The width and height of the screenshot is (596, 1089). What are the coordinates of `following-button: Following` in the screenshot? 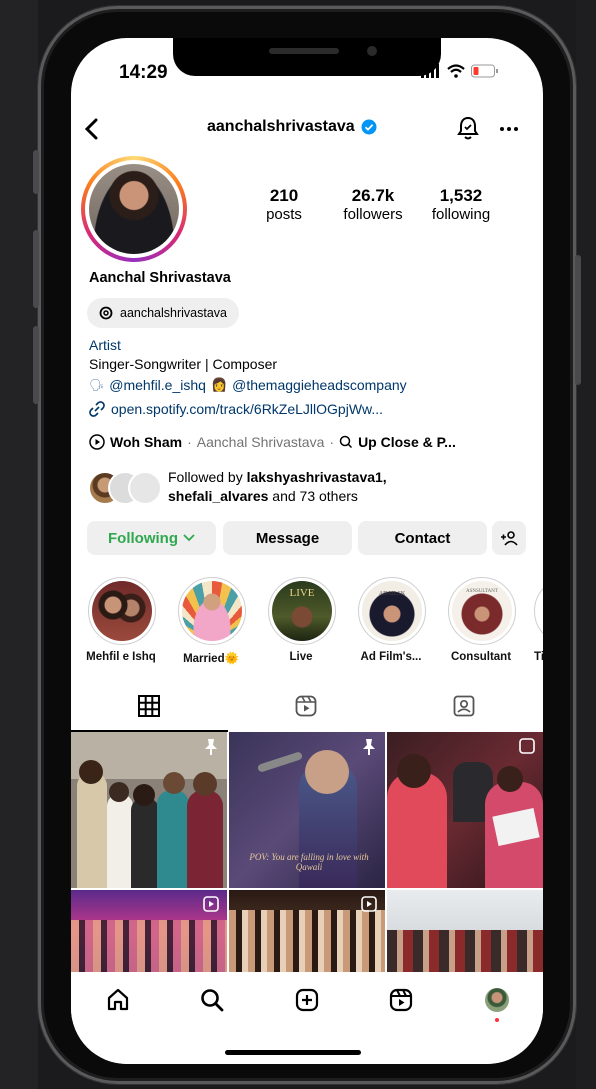 It's located at (151, 538).